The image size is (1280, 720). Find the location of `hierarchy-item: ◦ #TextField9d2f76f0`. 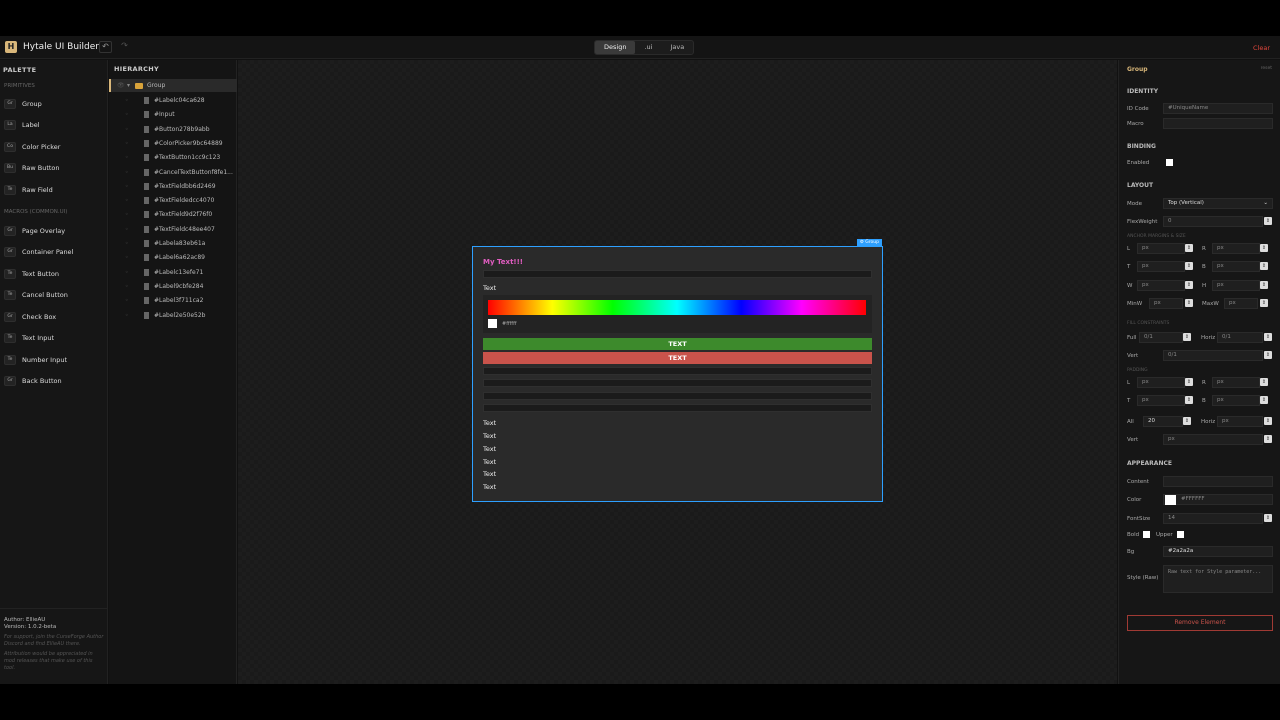

hierarchy-item: ◦ #TextField9d2f76f0 is located at coordinates (173, 214).